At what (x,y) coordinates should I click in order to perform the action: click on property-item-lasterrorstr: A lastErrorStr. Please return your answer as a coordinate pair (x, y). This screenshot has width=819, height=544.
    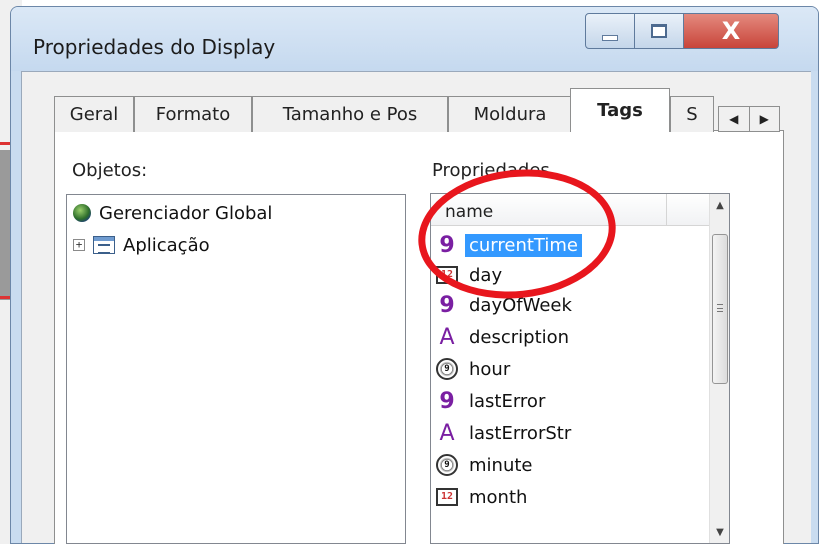
    Looking at the image, I should click on (505, 433).